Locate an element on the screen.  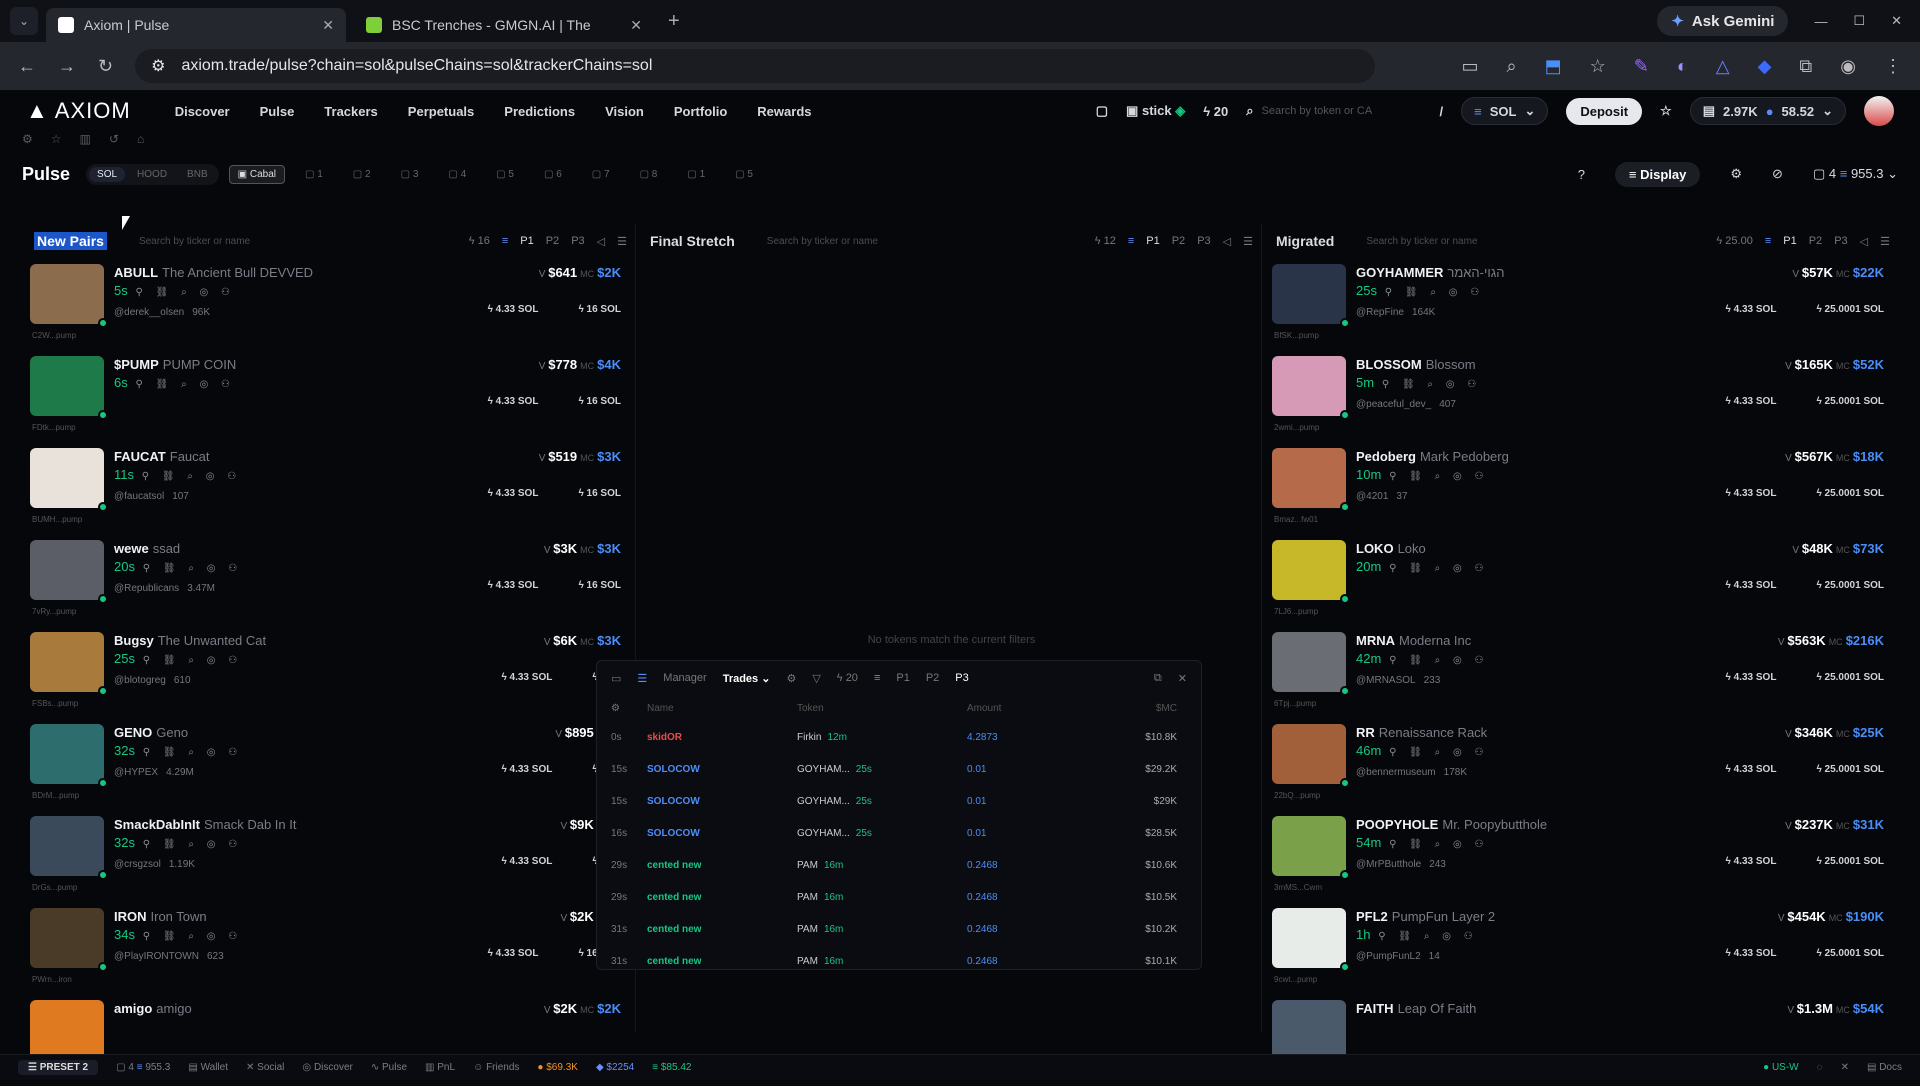
history-icon: ↺ is located at coordinates (114, 143).